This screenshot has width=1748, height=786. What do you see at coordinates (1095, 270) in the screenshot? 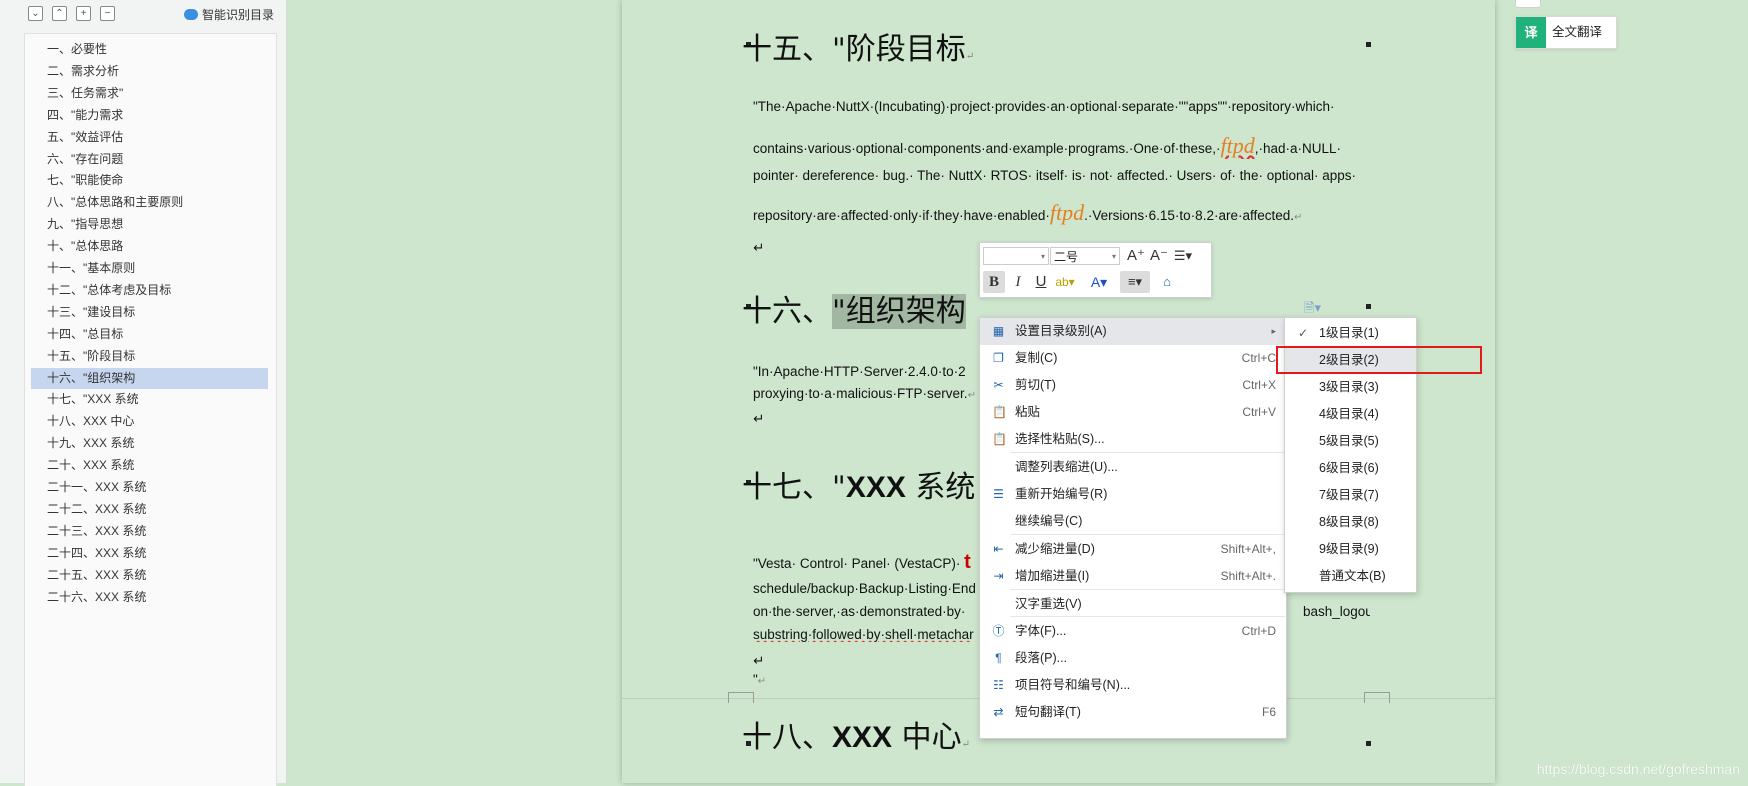
I see `mini-format-toolbar: ▾ 二号 ▾ A⁺ A⁻ ☰▾ B I U ab▾ A▾ ≡▾ ⌂` at bounding box center [1095, 270].